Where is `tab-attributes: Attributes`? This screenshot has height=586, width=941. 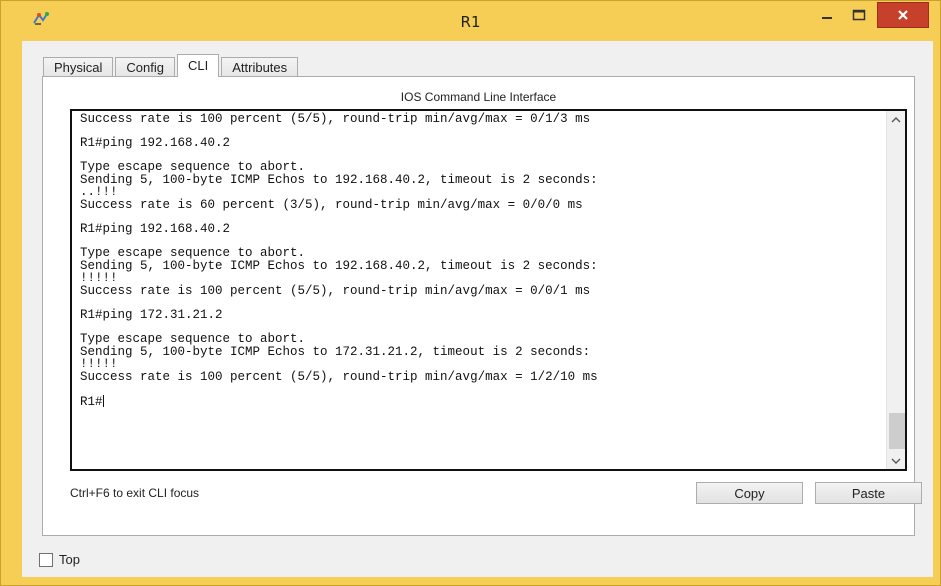 tab-attributes: Attributes is located at coordinates (260, 66).